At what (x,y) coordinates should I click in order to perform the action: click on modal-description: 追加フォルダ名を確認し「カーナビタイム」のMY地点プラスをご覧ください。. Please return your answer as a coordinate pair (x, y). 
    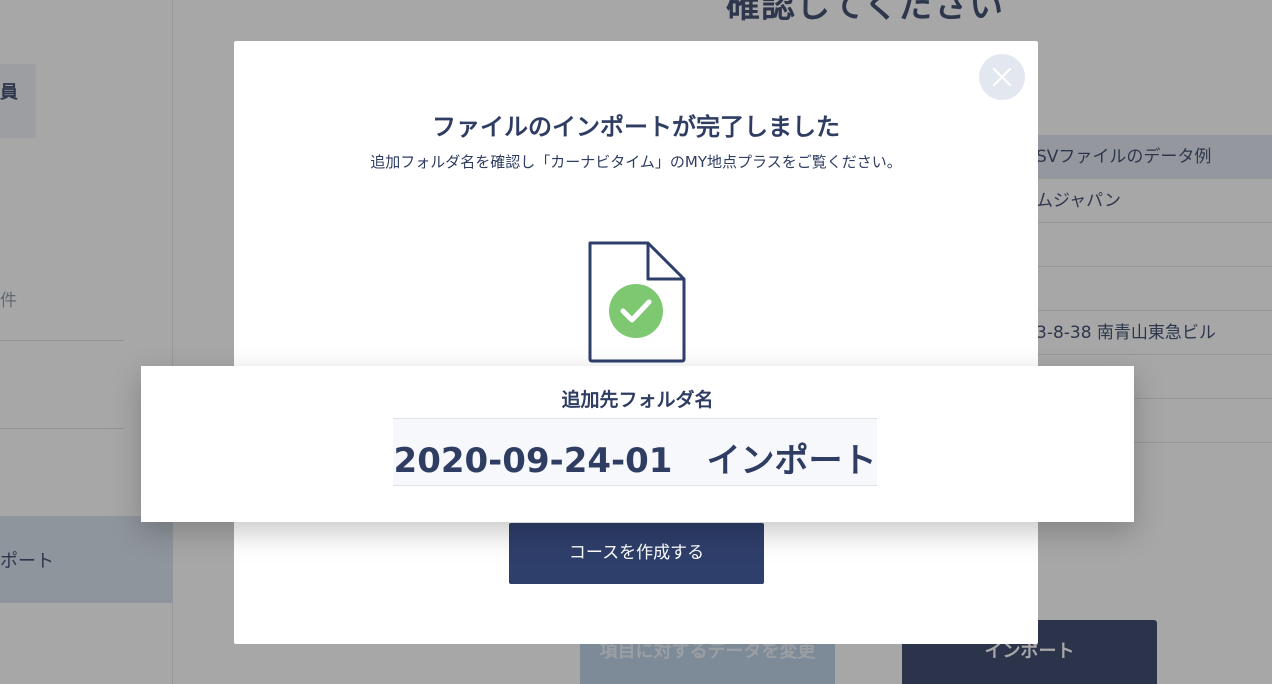
    Looking at the image, I should click on (636, 162).